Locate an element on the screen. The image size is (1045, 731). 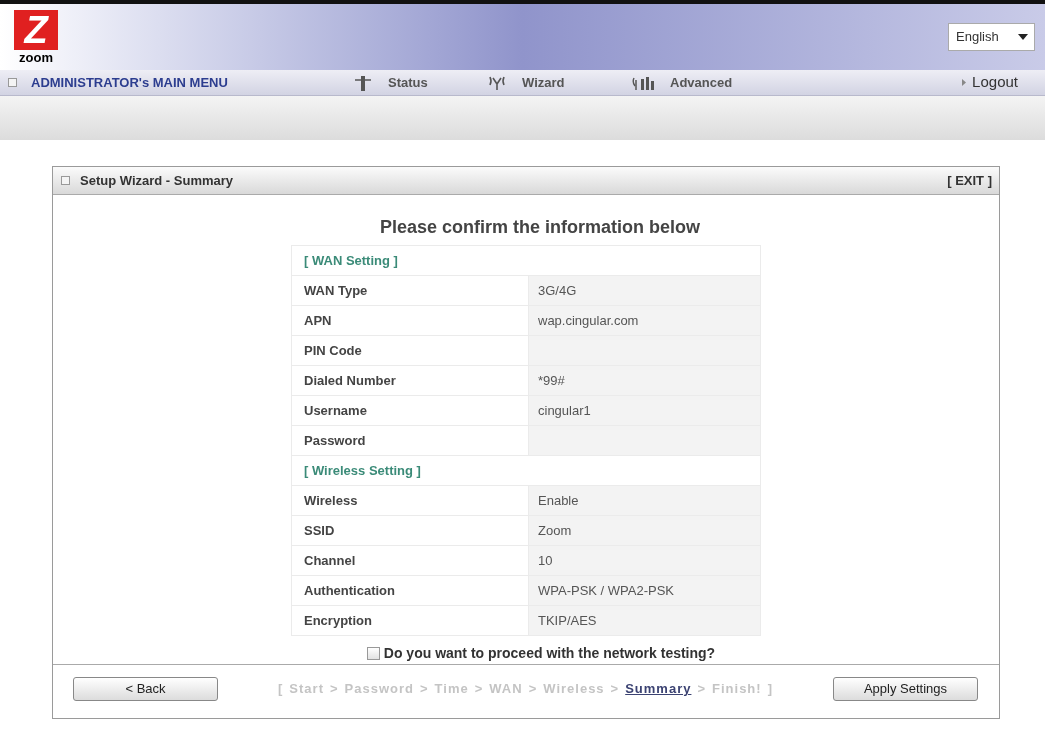
field-label: SSID is located at coordinates (319, 530).